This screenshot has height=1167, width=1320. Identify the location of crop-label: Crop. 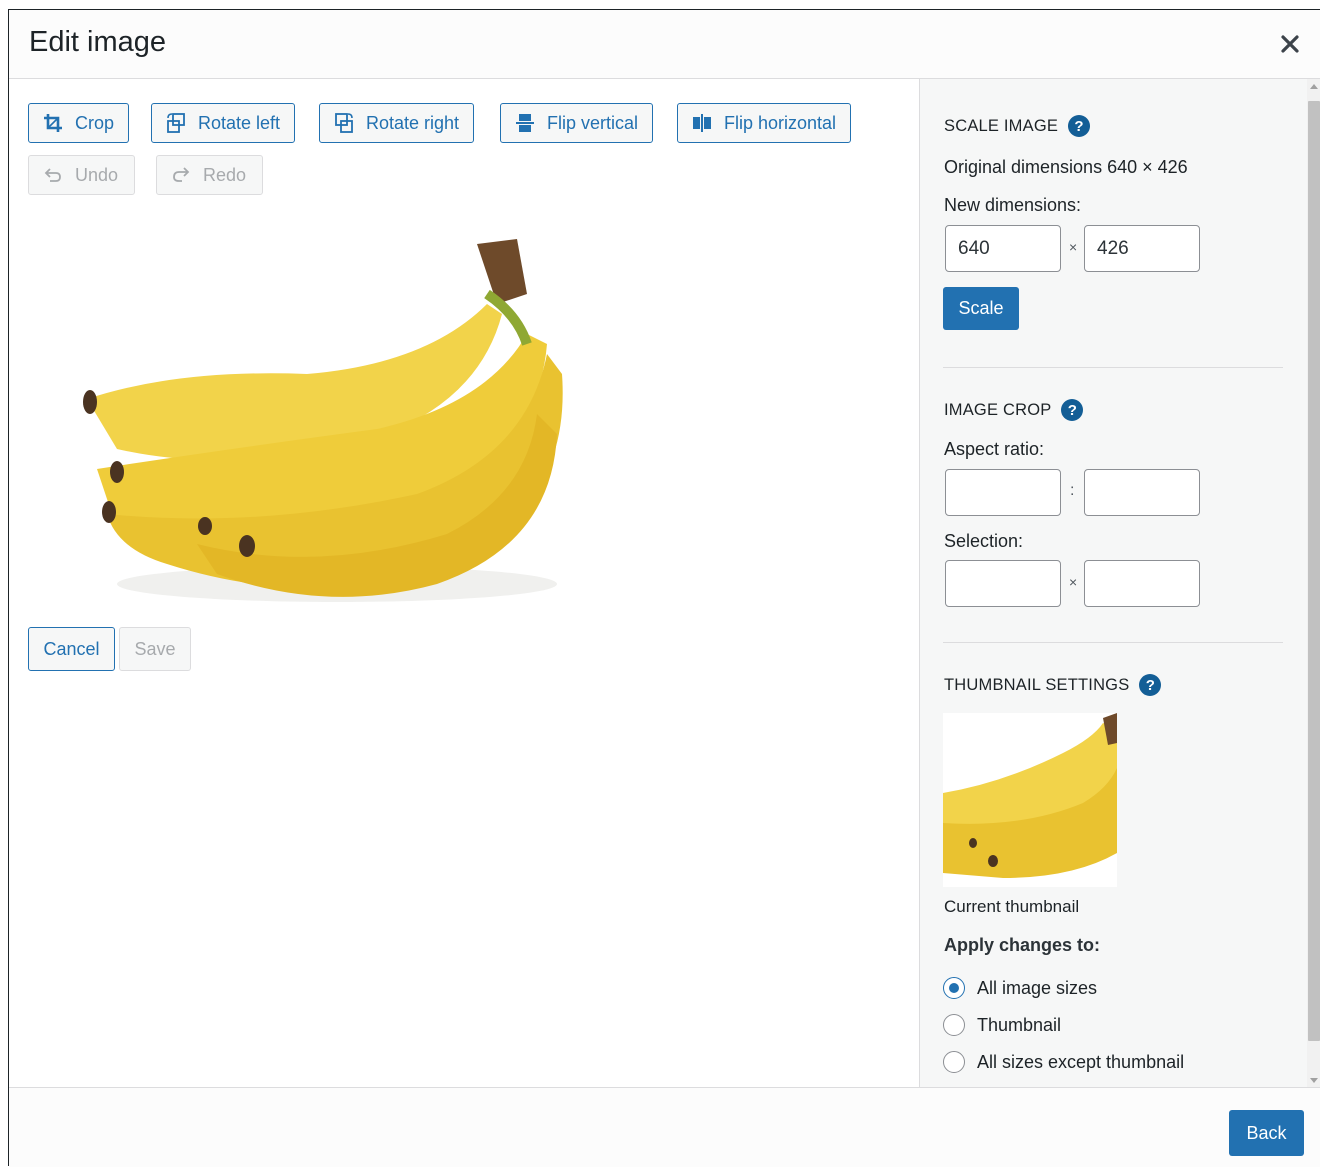
(95, 122).